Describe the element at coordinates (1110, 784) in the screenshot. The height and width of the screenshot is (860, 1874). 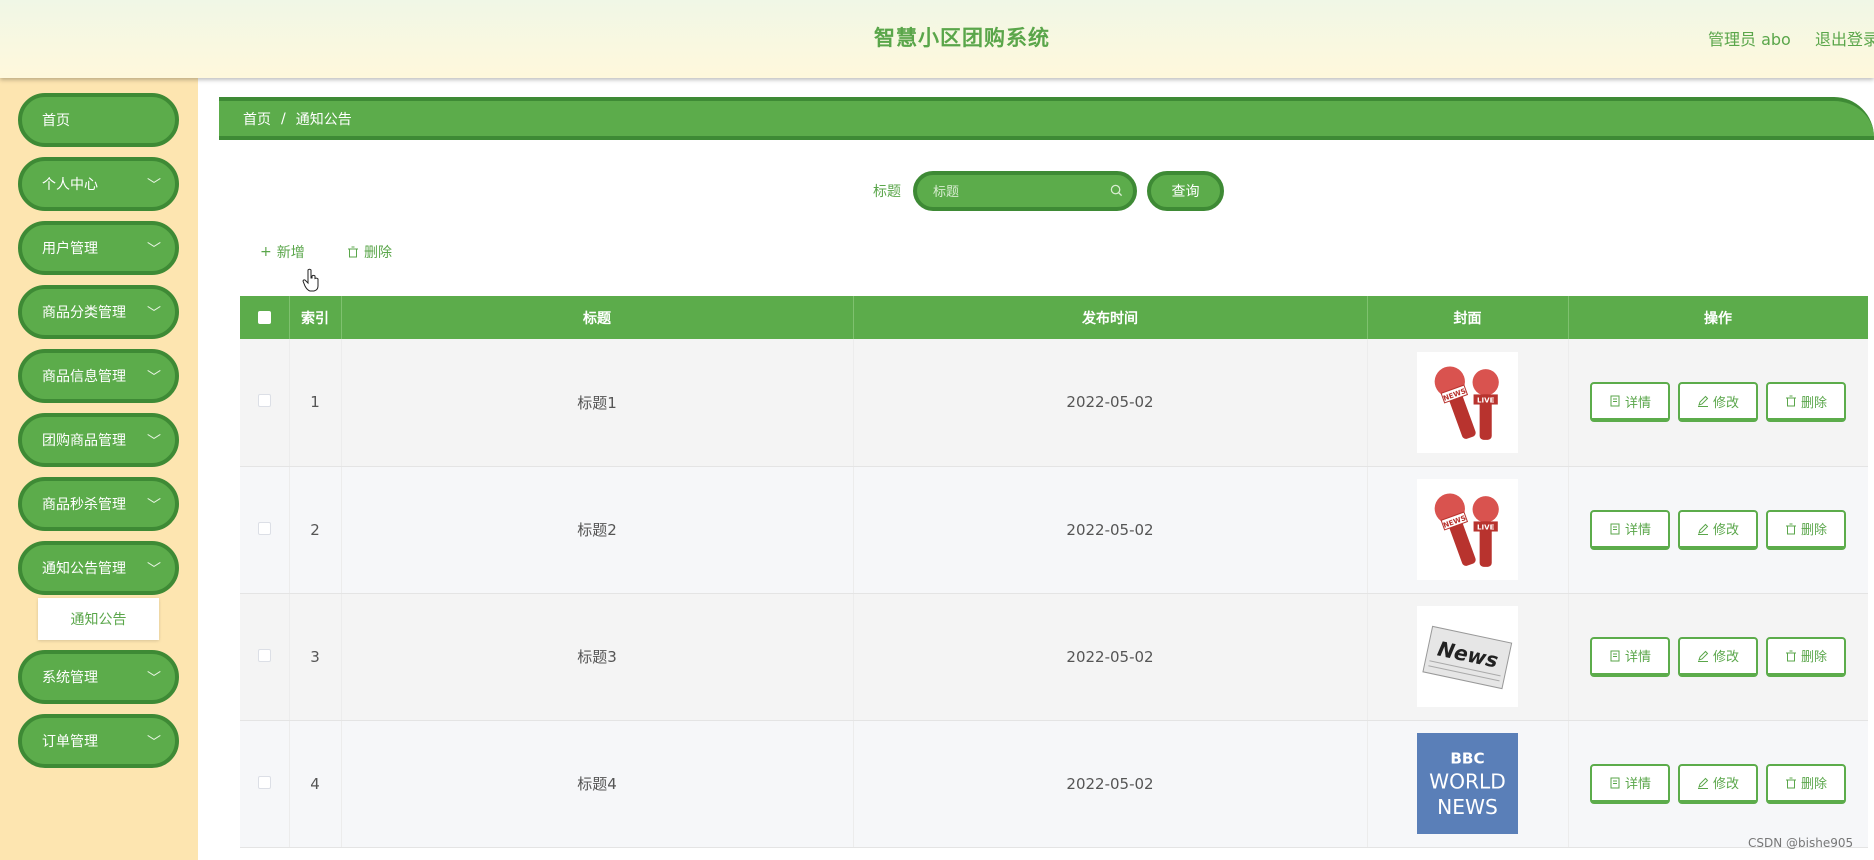
I see `publish-time-cell: 2022-05-02` at that location.